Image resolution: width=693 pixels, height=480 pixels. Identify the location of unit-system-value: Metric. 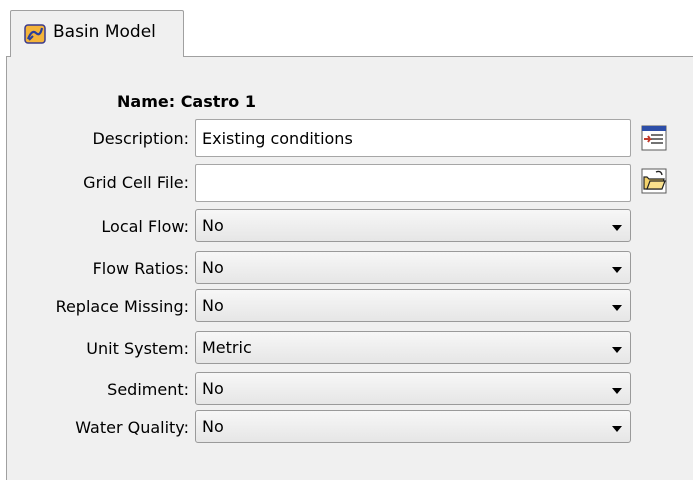
(227, 347).